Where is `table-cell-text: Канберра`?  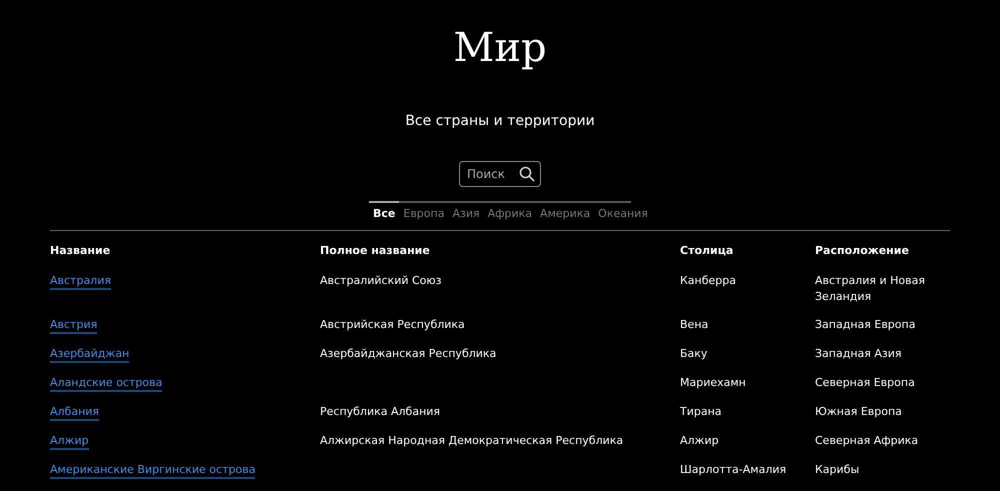
table-cell-text: Канберра is located at coordinates (708, 281).